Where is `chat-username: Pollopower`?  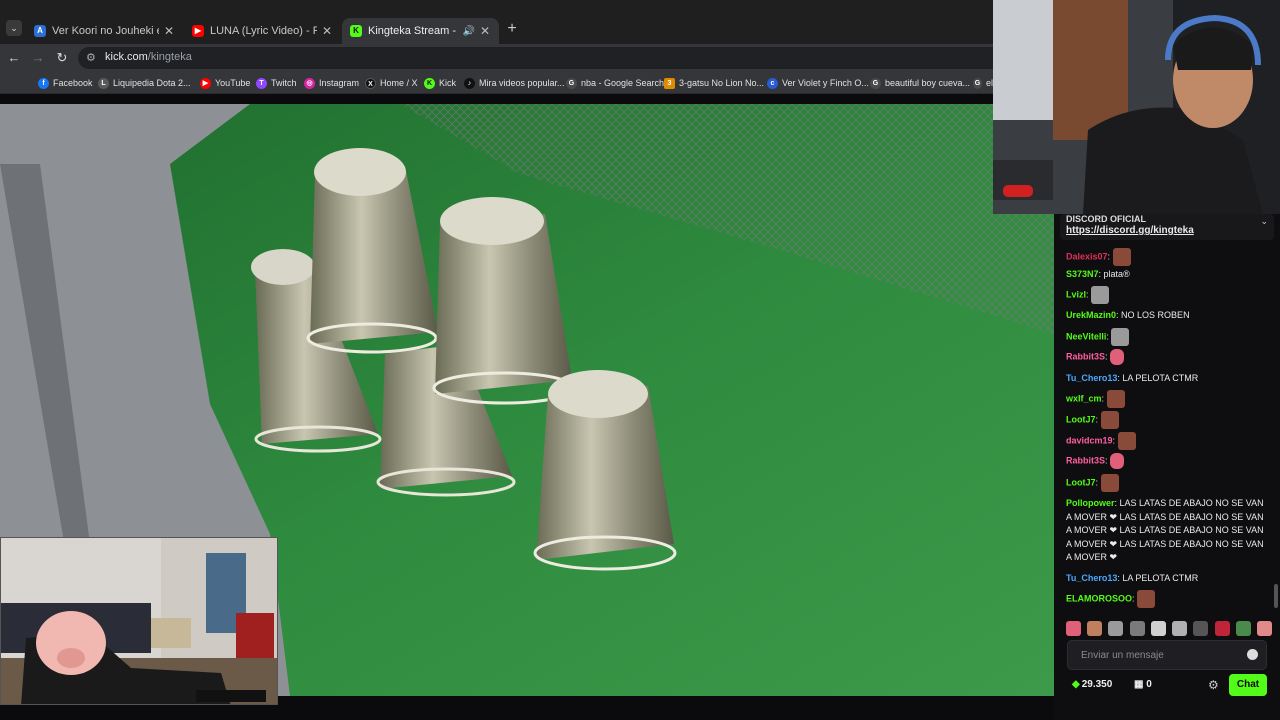
chat-username: Pollopower is located at coordinates (1090, 503).